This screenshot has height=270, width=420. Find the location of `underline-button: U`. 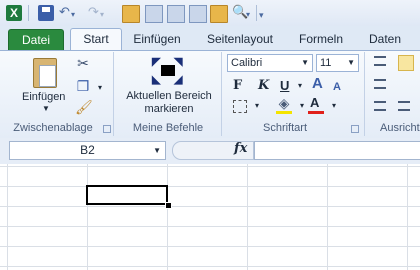

underline-button: U is located at coordinates (284, 86).